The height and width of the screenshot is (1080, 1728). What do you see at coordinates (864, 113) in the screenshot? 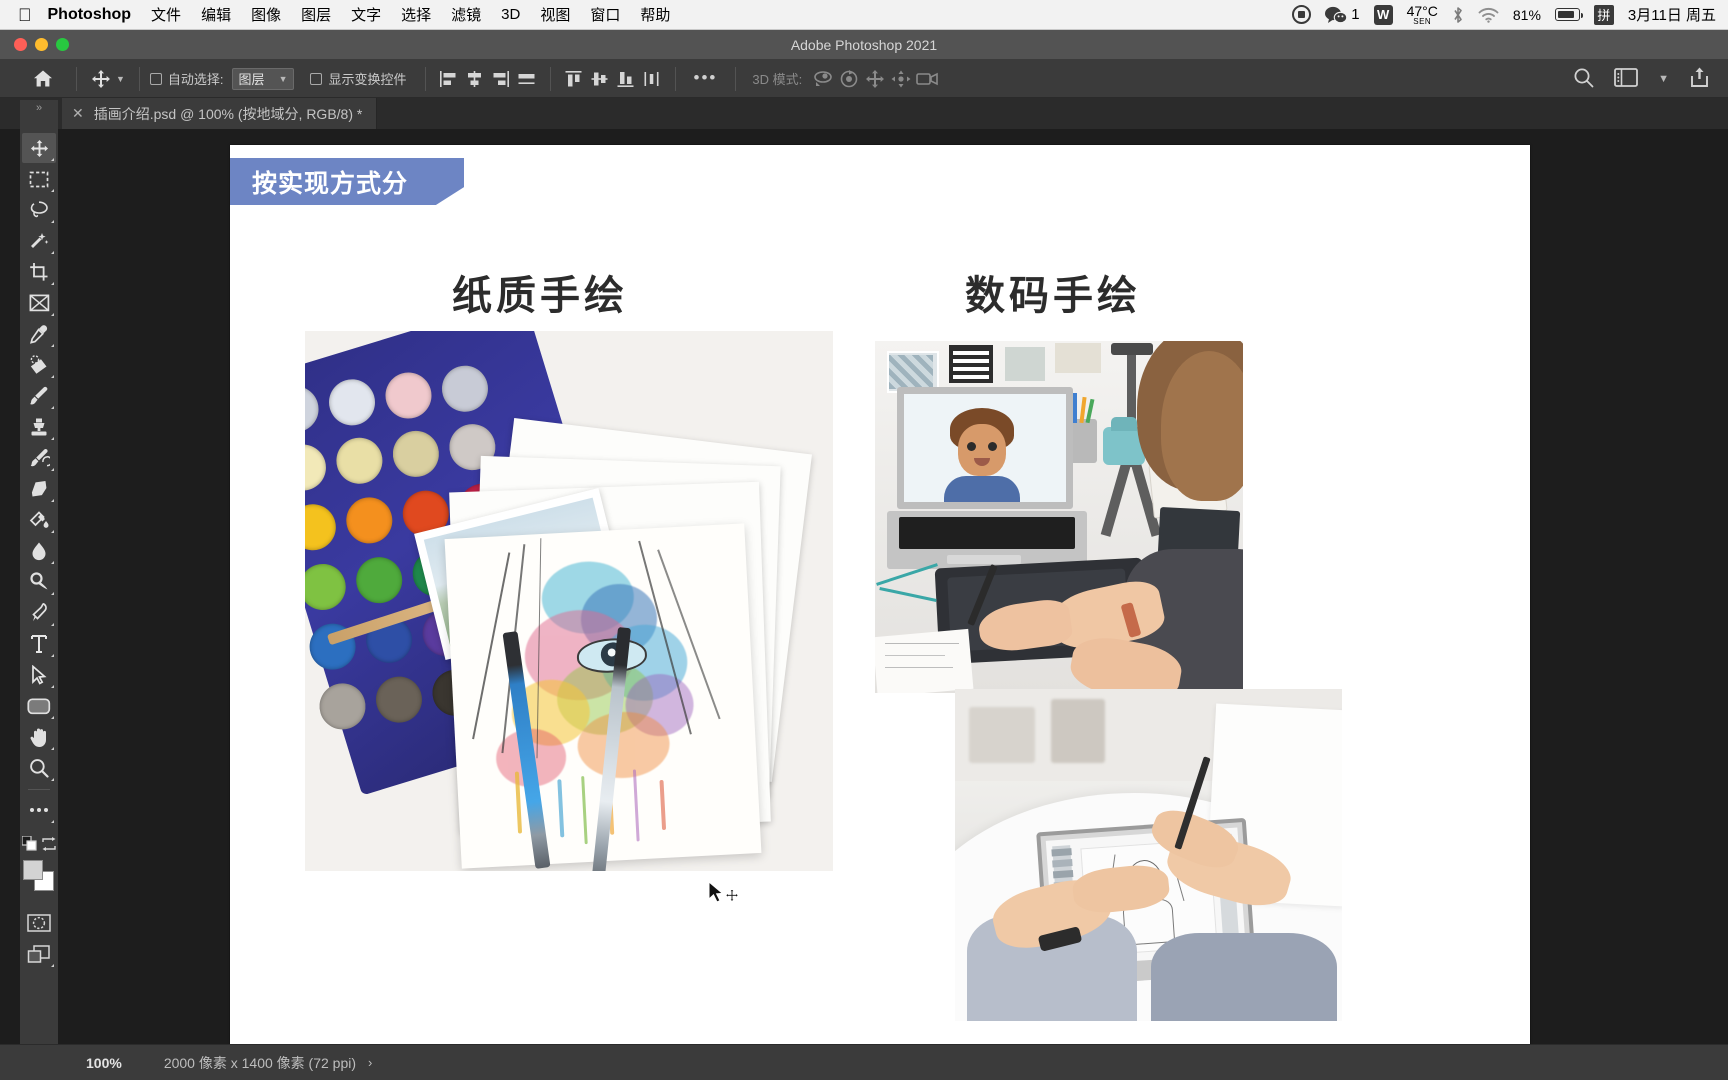
I see `document-tab-bar: ✕ 插画介绍.psd @ 100% (按地域分, RGB/8) *` at bounding box center [864, 113].